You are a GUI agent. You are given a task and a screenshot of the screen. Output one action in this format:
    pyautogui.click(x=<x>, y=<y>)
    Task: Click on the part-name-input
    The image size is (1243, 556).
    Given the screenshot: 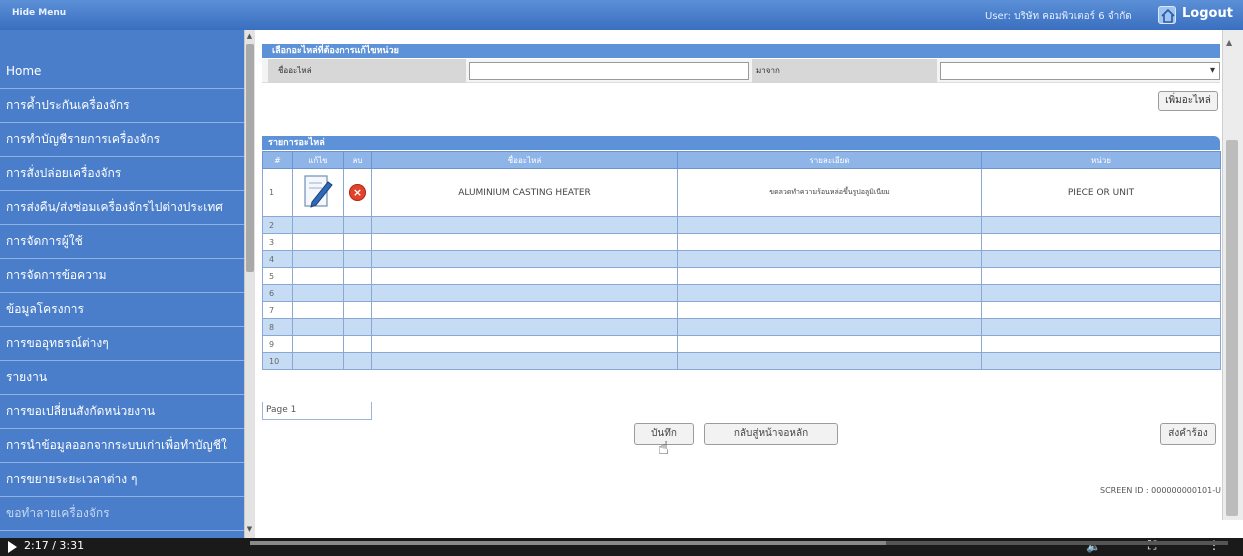 What is the action you would take?
    pyautogui.click(x=609, y=71)
    